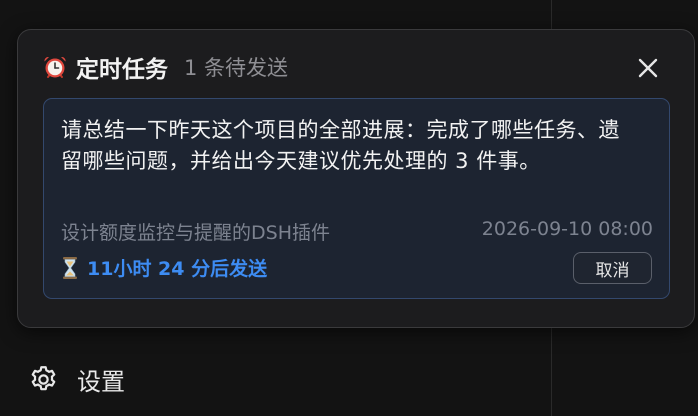  What do you see at coordinates (195, 233) in the screenshot?
I see `task-project: 设计额度监控与提醒的DSH插件` at bounding box center [195, 233].